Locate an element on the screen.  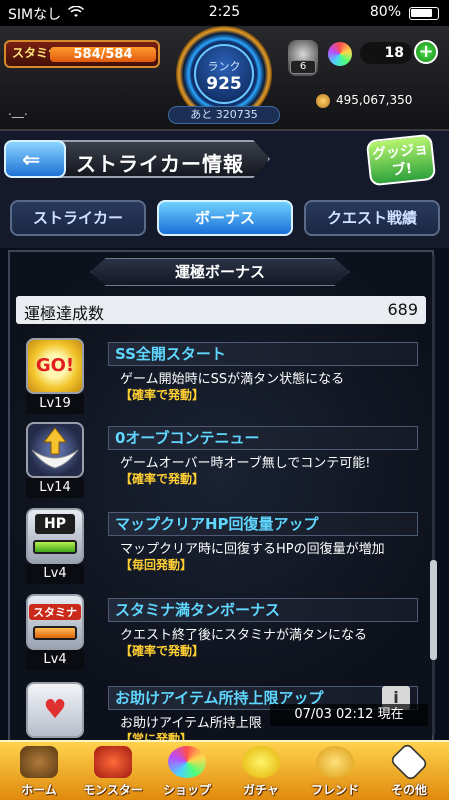
luck-count-value: 689 is located at coordinates (402, 309).